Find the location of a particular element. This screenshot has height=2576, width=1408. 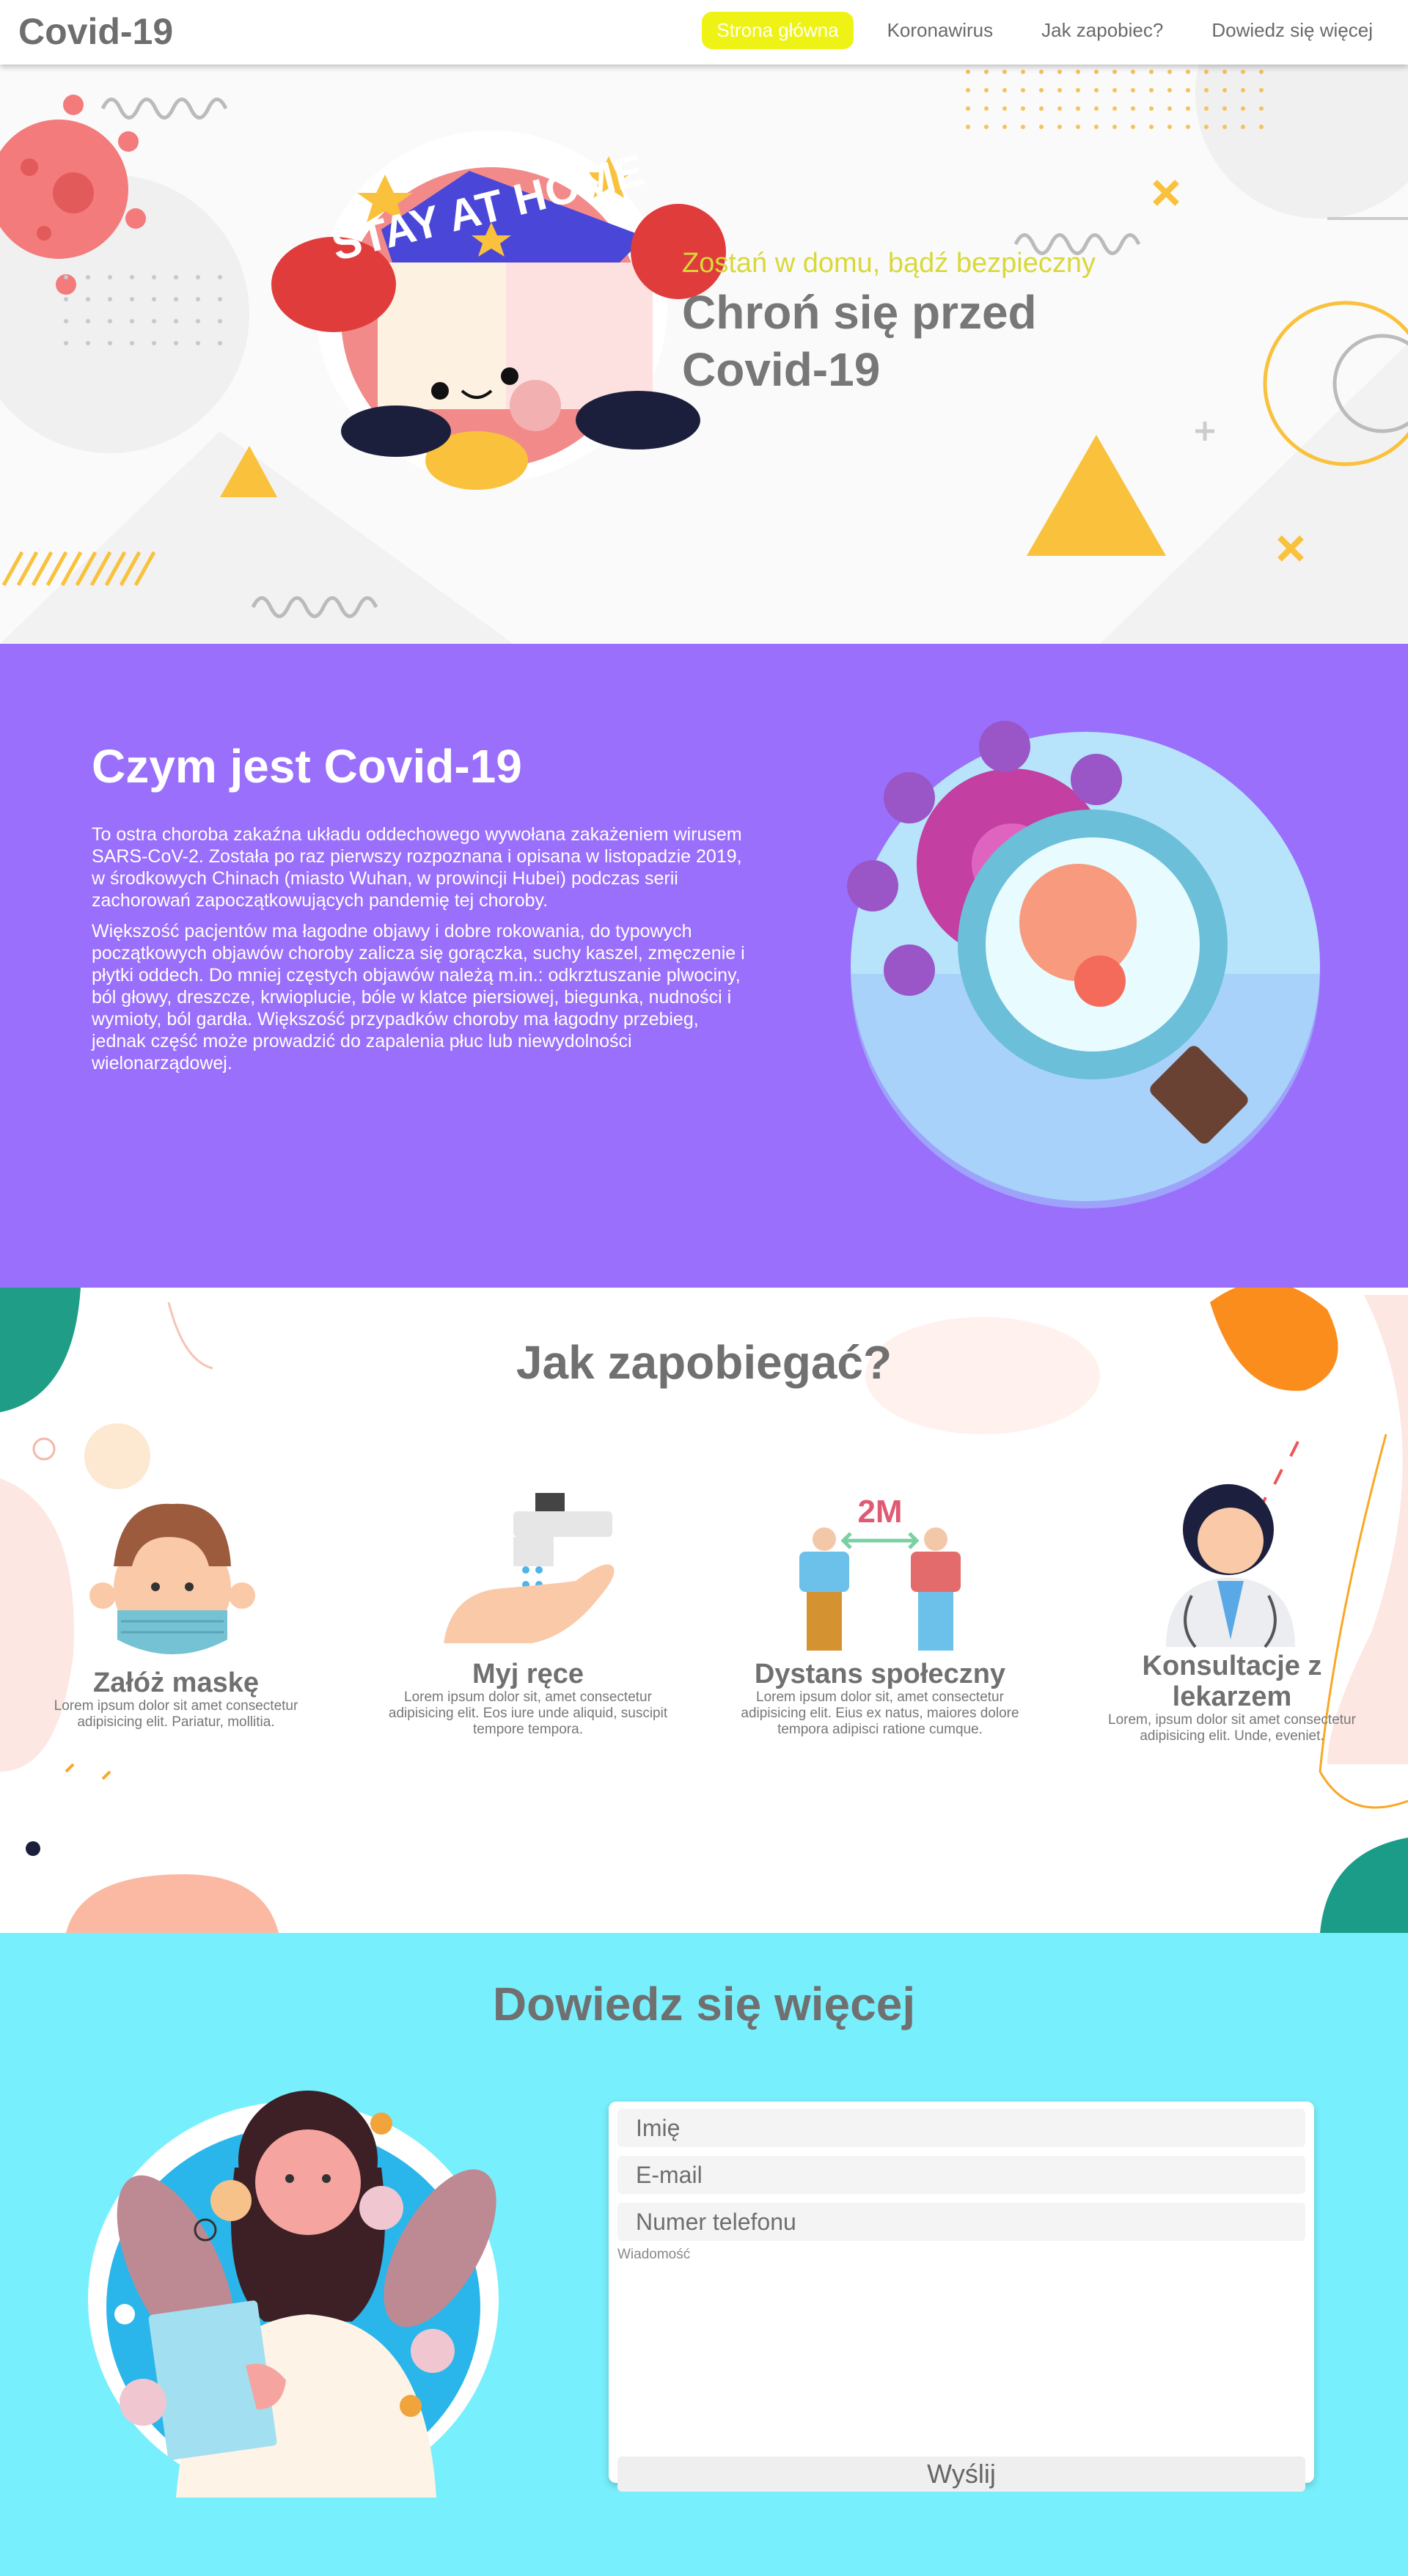

message-field is located at coordinates (961, 2355).